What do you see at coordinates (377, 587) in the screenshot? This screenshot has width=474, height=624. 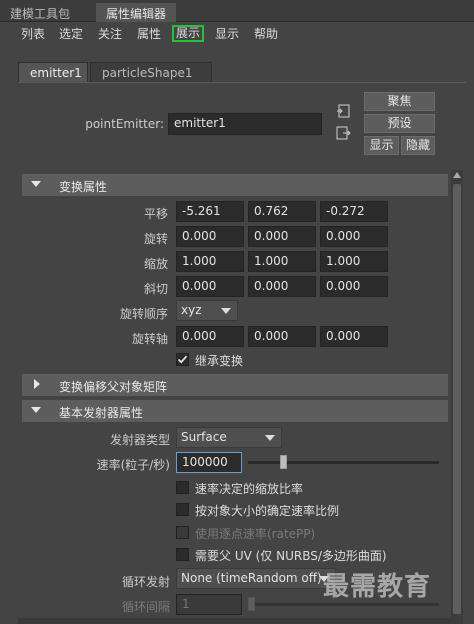 I see `watermark-text: 最需教育` at bounding box center [377, 587].